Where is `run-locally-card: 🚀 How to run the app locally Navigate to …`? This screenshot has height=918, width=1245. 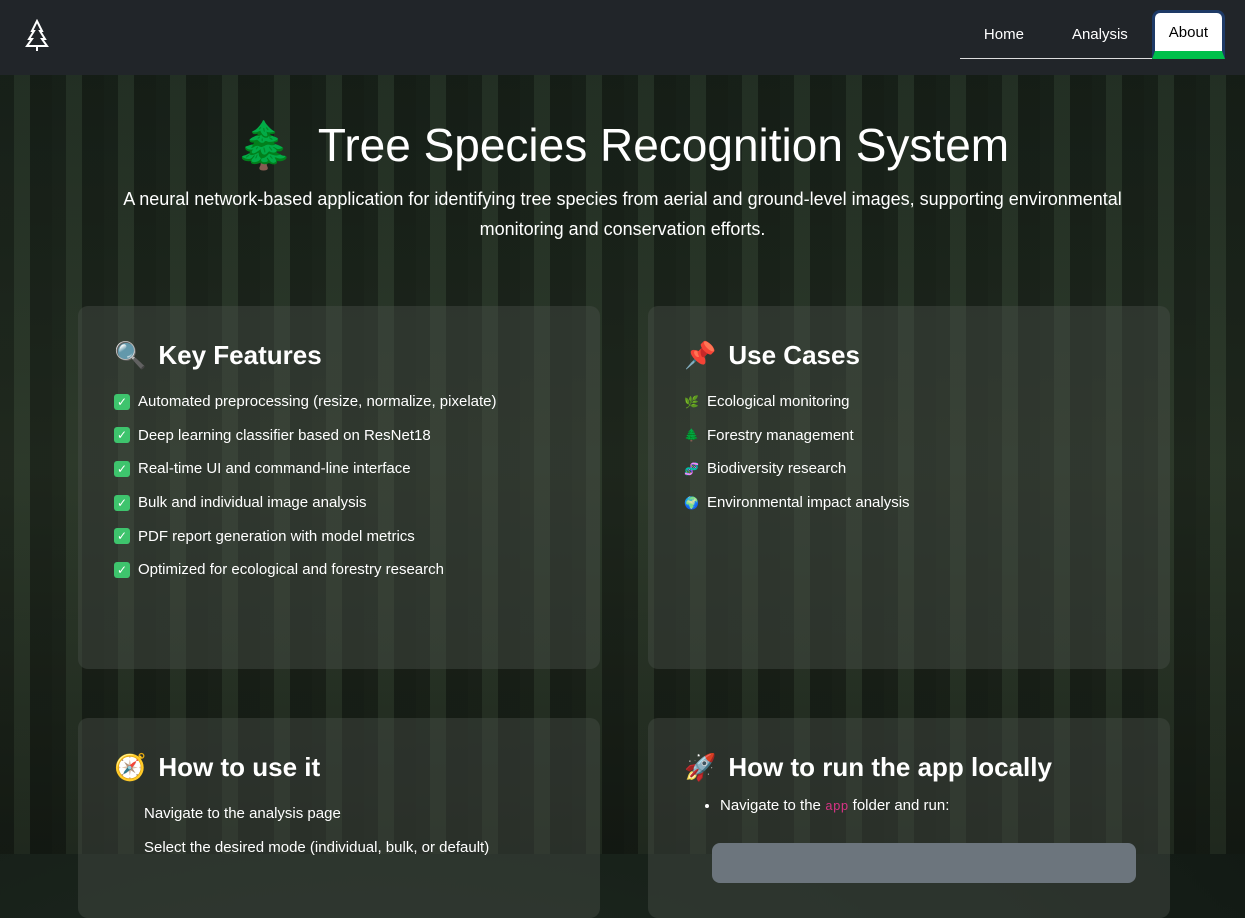 run-locally-card: 🚀 How to run the app locally Navigate to … is located at coordinates (909, 818).